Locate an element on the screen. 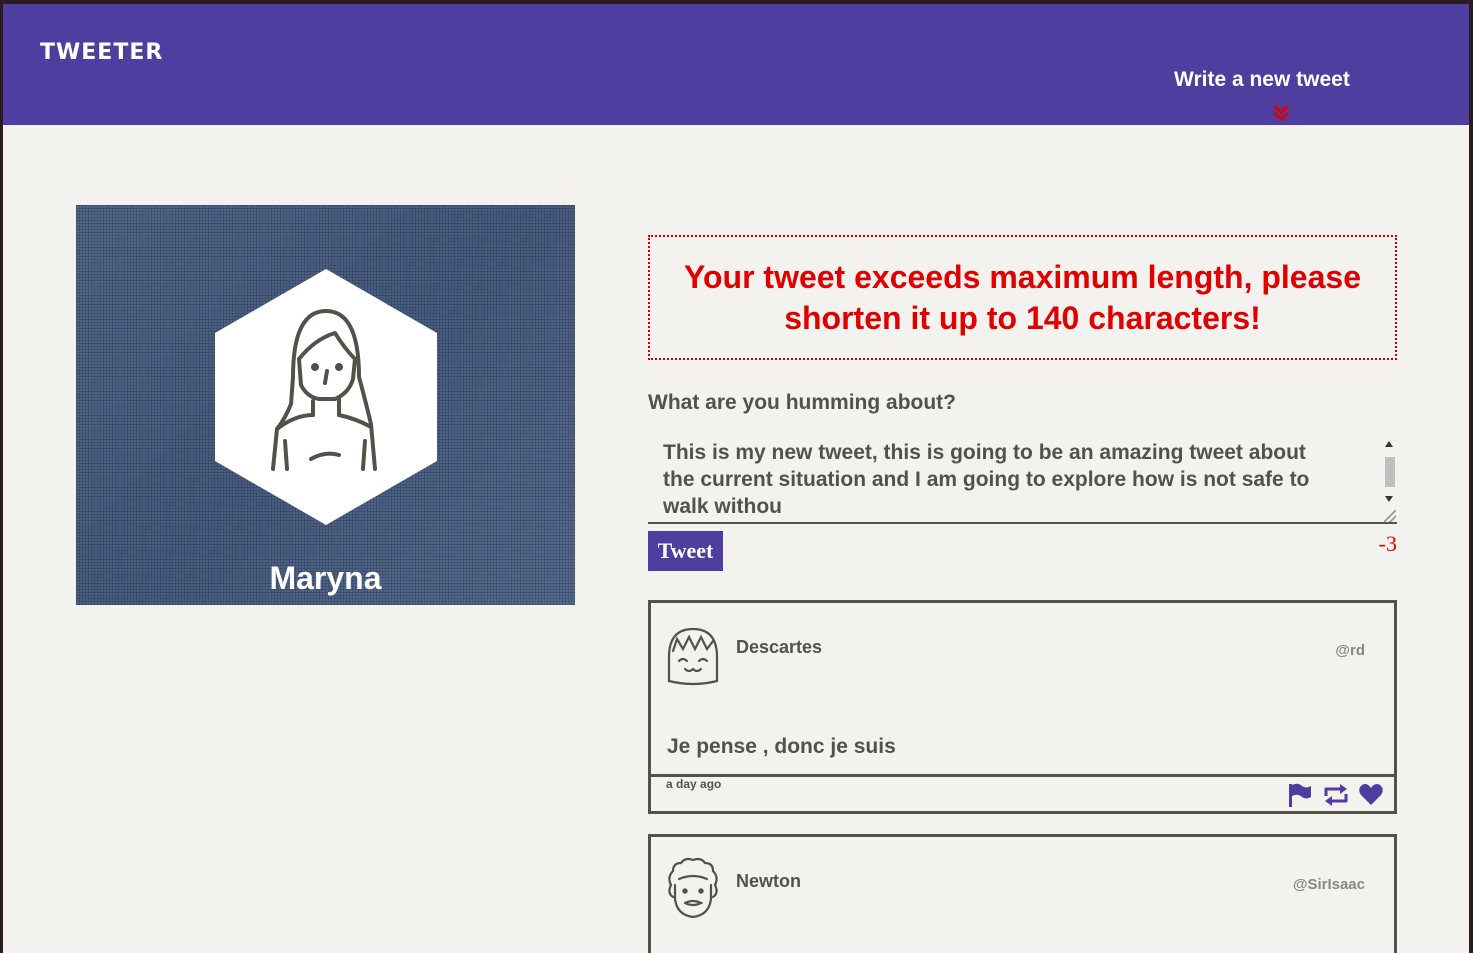 This screenshot has height=953, width=1473. write-new-tweet-toggle: Write a new tweet is located at coordinates (1262, 80).